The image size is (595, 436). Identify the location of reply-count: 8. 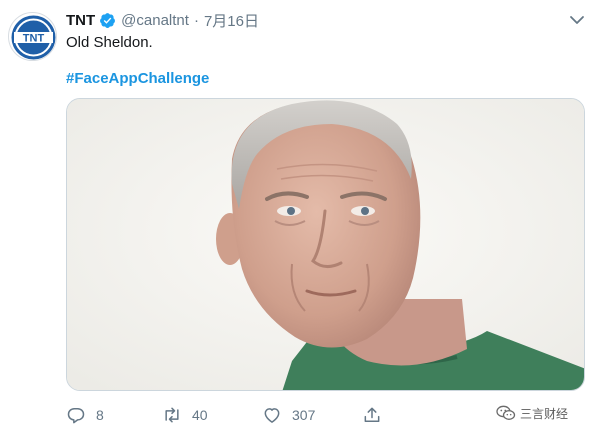
(100, 415).